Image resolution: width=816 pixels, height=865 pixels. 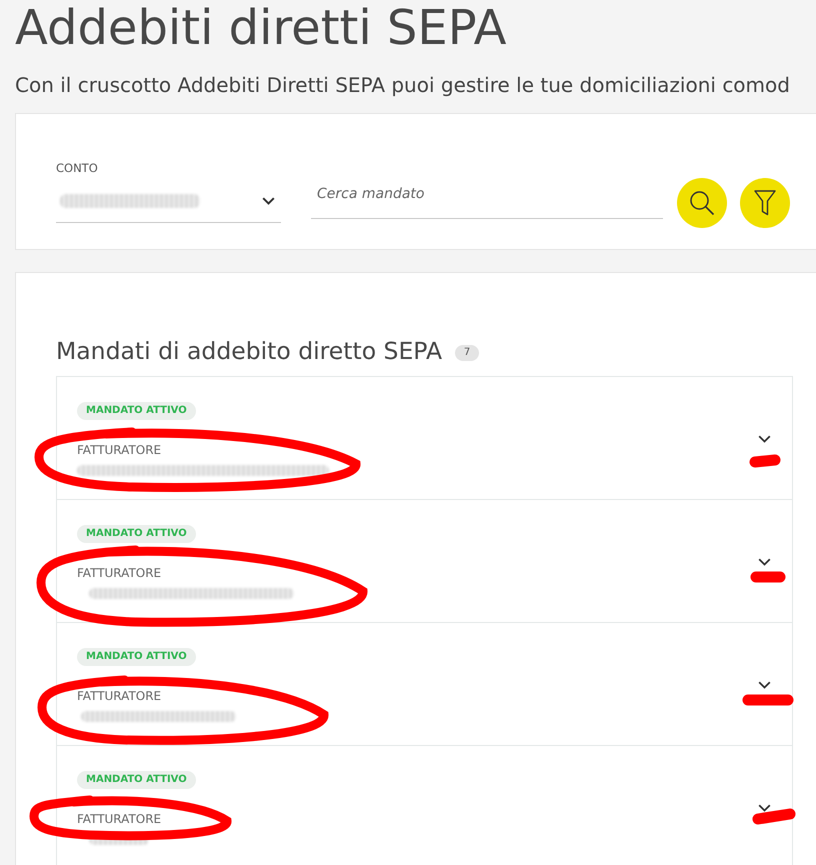 I want to click on search-button, so click(x=702, y=203).